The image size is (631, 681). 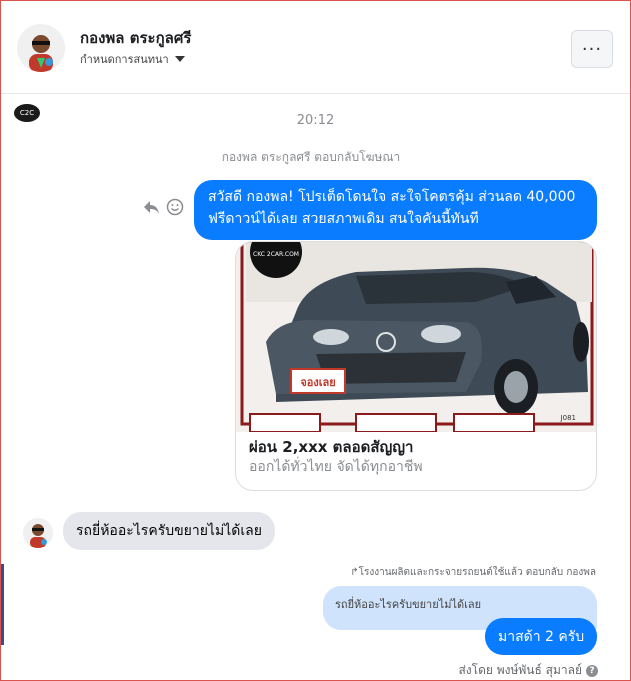 What do you see at coordinates (175, 207) in the screenshot?
I see `smiley-icon` at bounding box center [175, 207].